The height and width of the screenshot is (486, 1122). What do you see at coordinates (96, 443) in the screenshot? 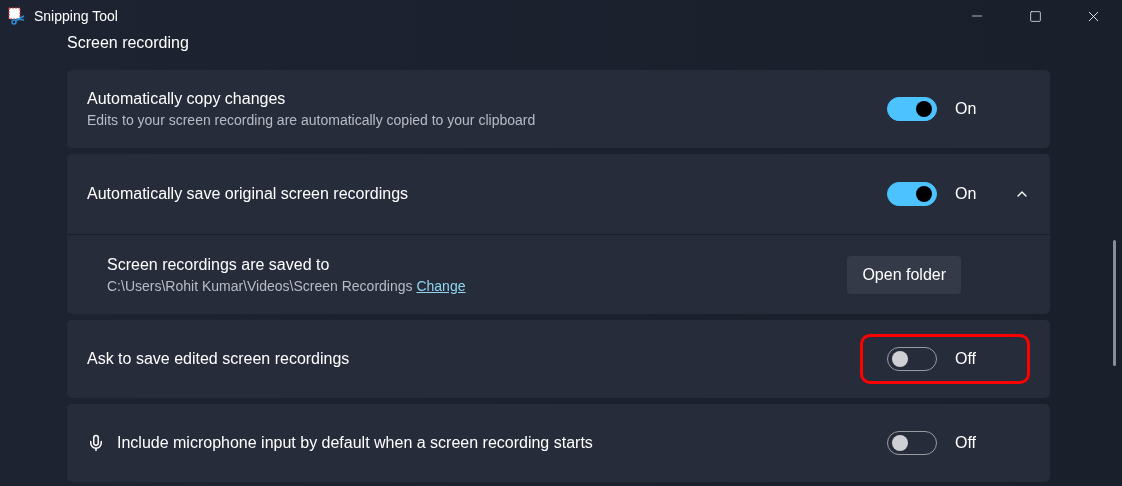
I see `microphone-icon` at bounding box center [96, 443].